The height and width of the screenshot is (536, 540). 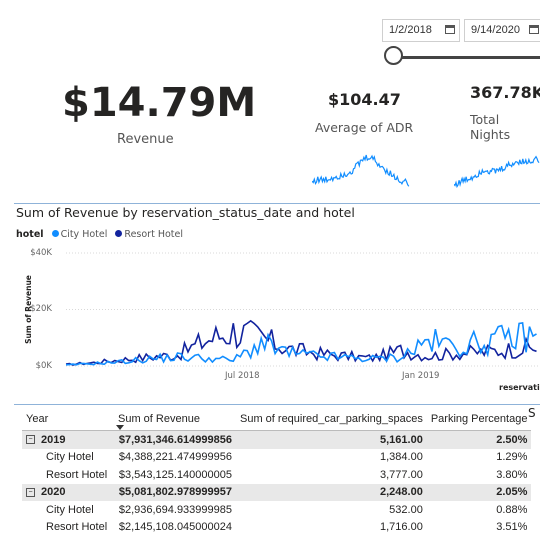 I want to click on column-header-revenue: Sum of Revenue, so click(x=175, y=419).